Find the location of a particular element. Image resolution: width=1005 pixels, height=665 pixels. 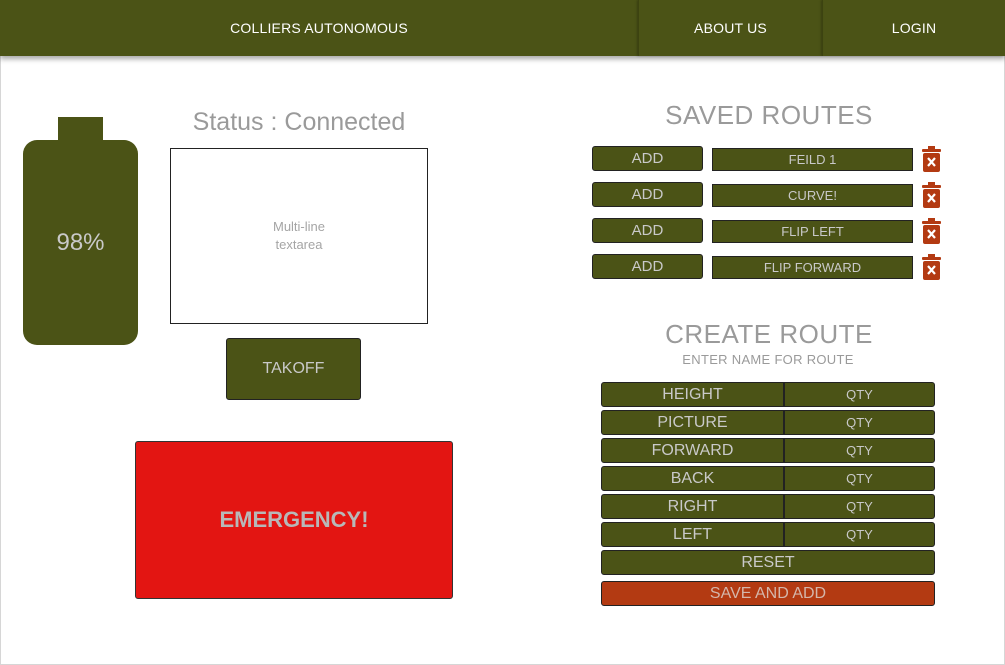

log-textarea-placeholder: Multi-line textarea is located at coordinates (298, 235).